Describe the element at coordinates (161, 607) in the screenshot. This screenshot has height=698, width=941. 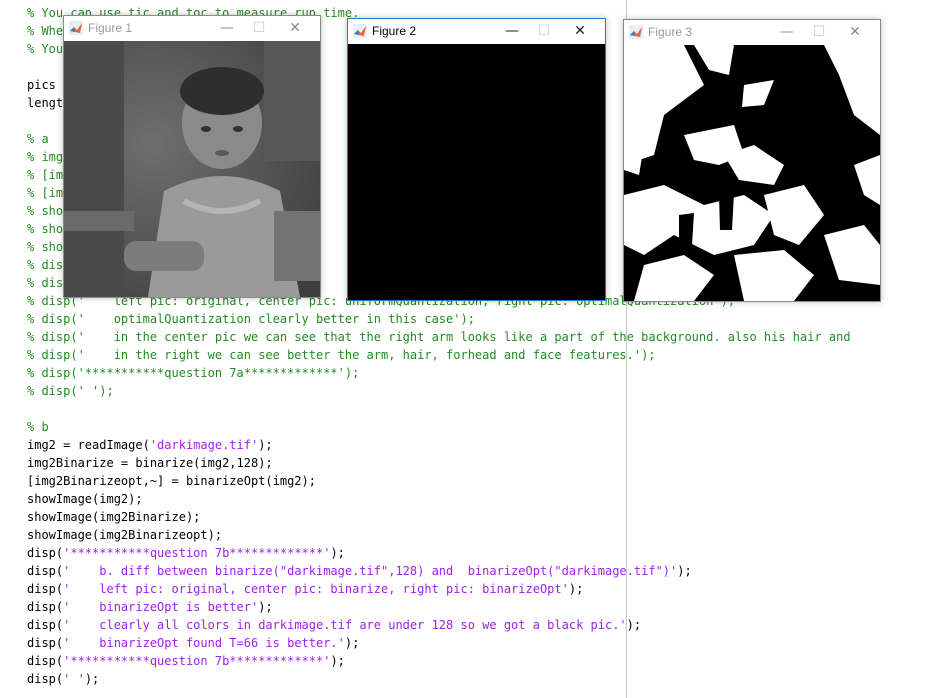
I see `string-literal: ' binarizeOpt is better'` at that location.